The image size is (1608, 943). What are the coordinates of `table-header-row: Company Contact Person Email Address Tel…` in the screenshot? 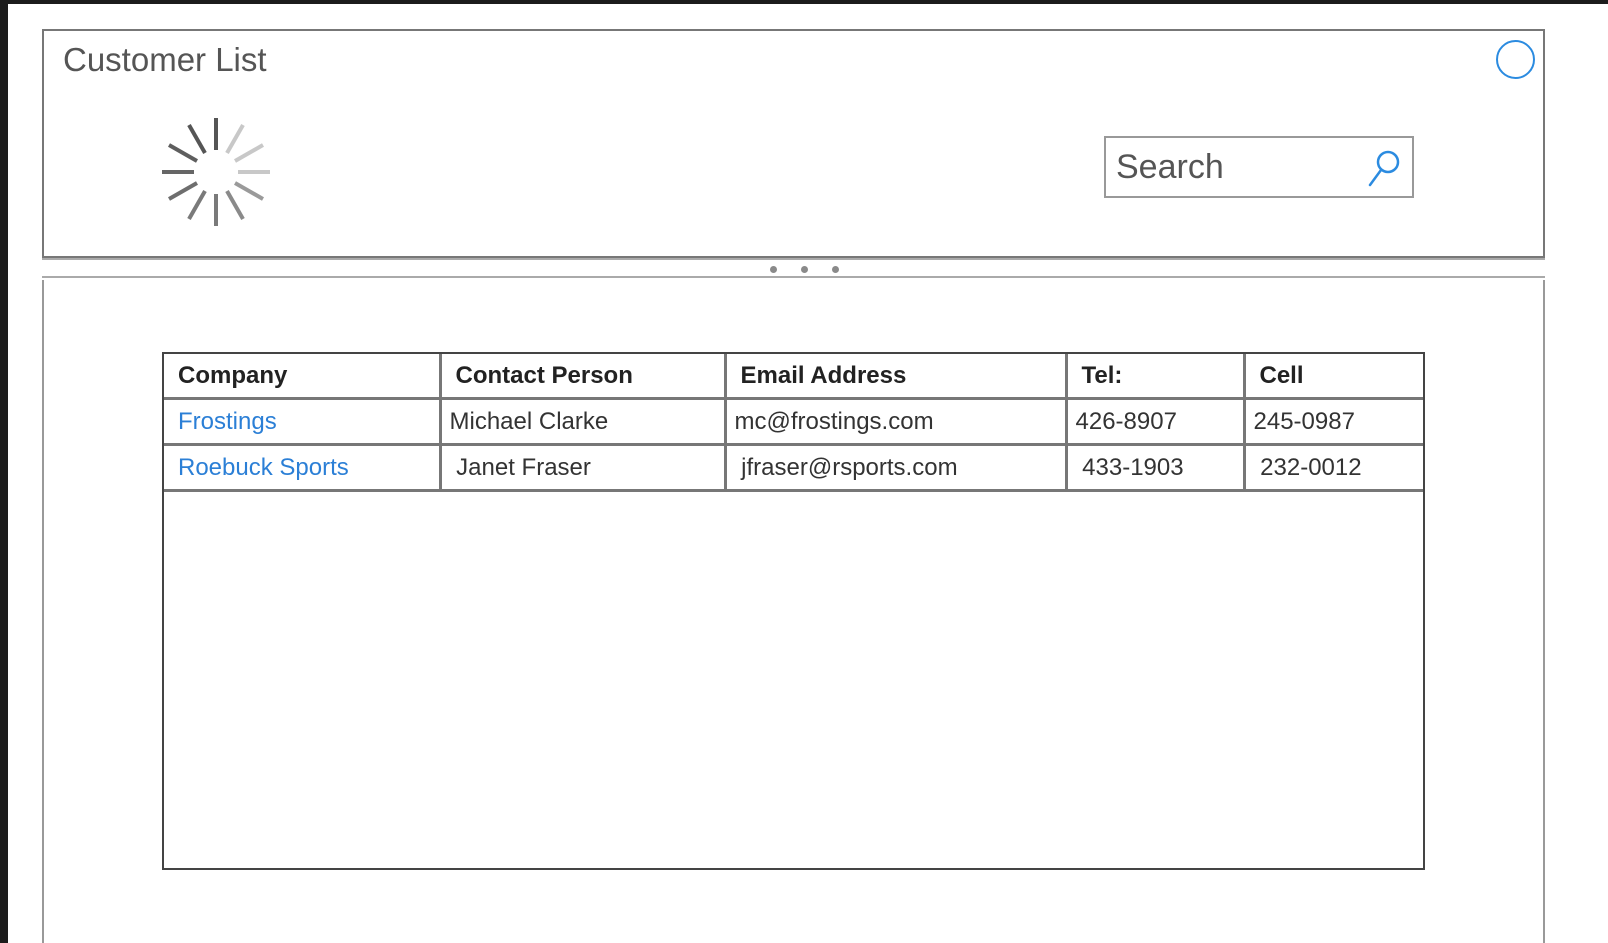 It's located at (793, 377).